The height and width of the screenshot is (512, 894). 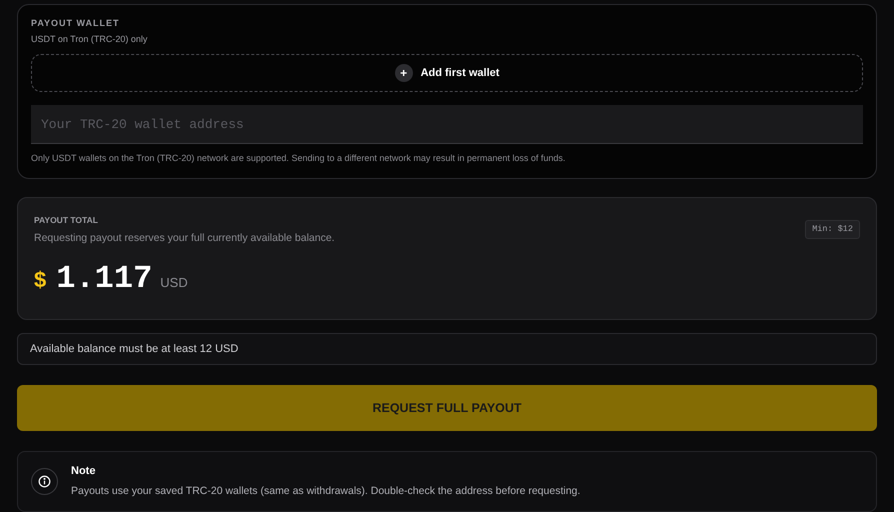 I want to click on currency-symbol: $, so click(x=40, y=280).